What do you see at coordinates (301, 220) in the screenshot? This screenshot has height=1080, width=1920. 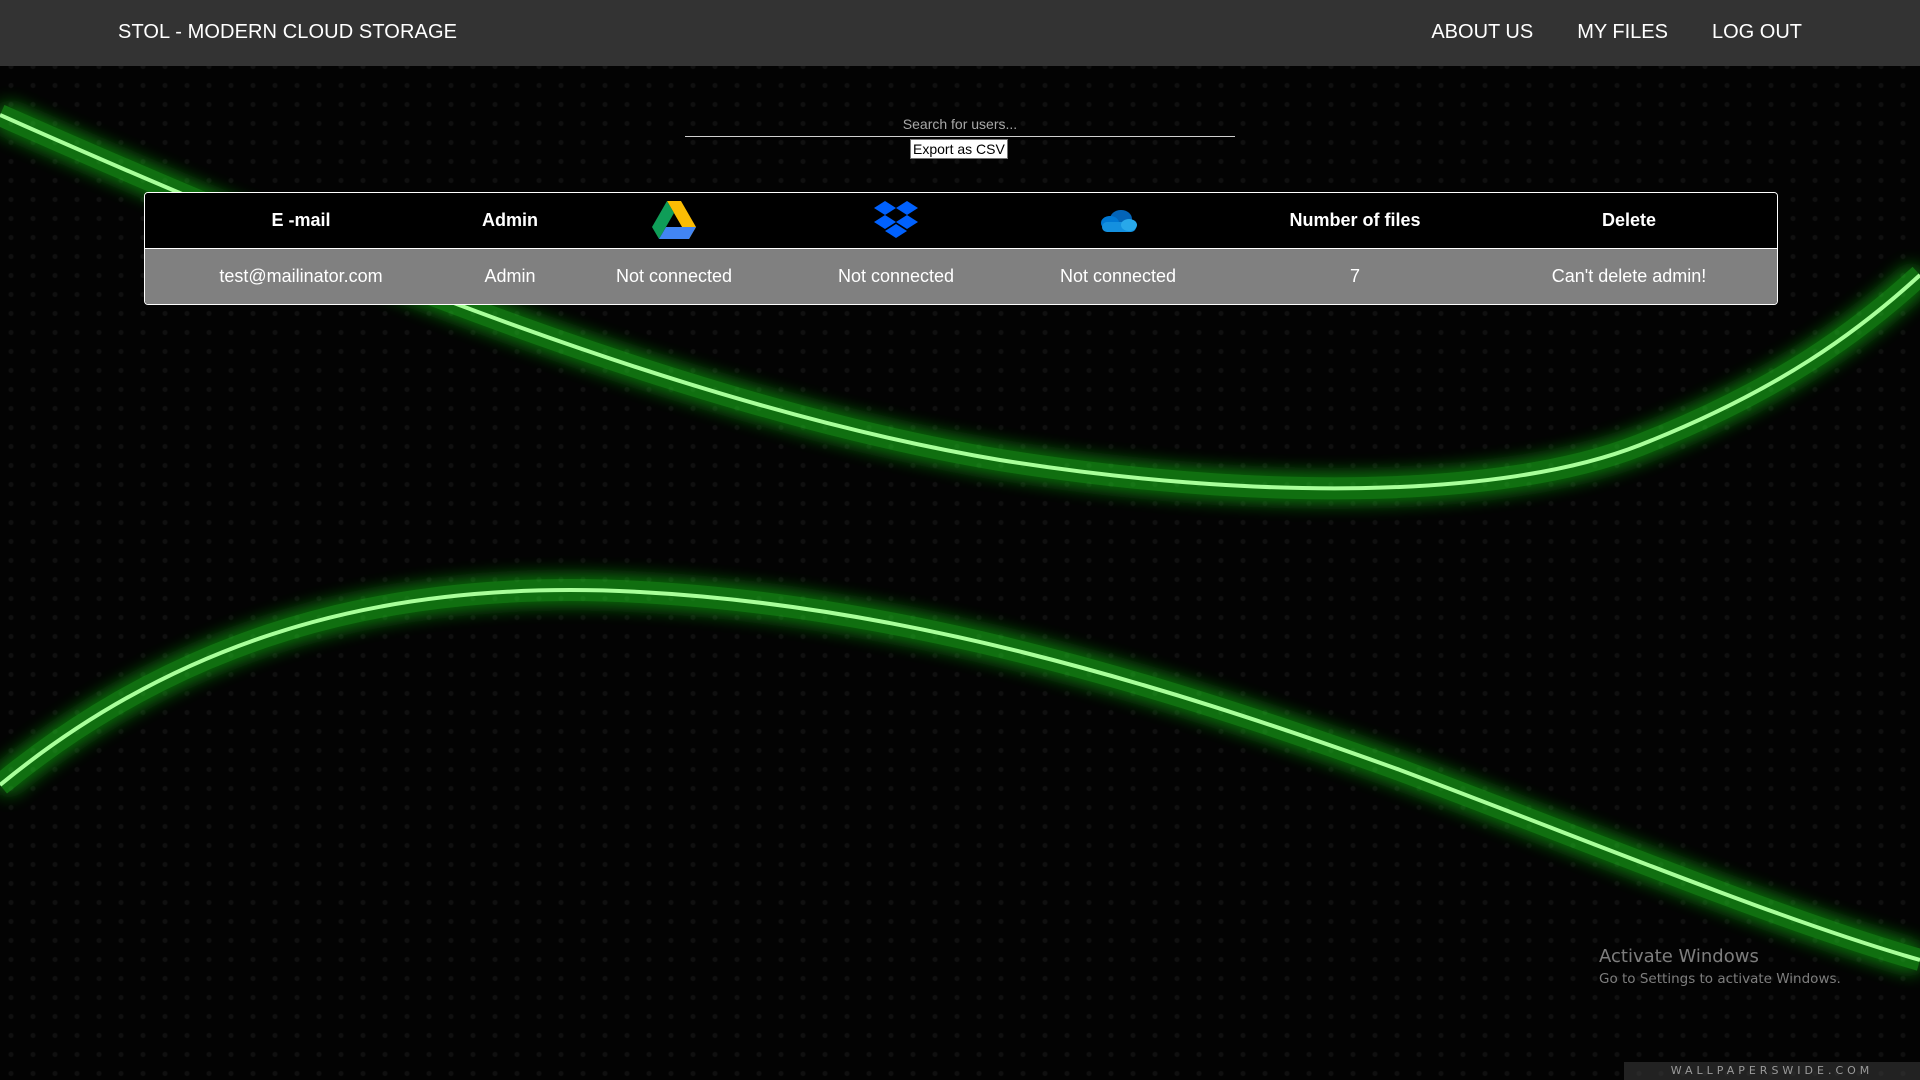 I see `header-email: E -mail` at bounding box center [301, 220].